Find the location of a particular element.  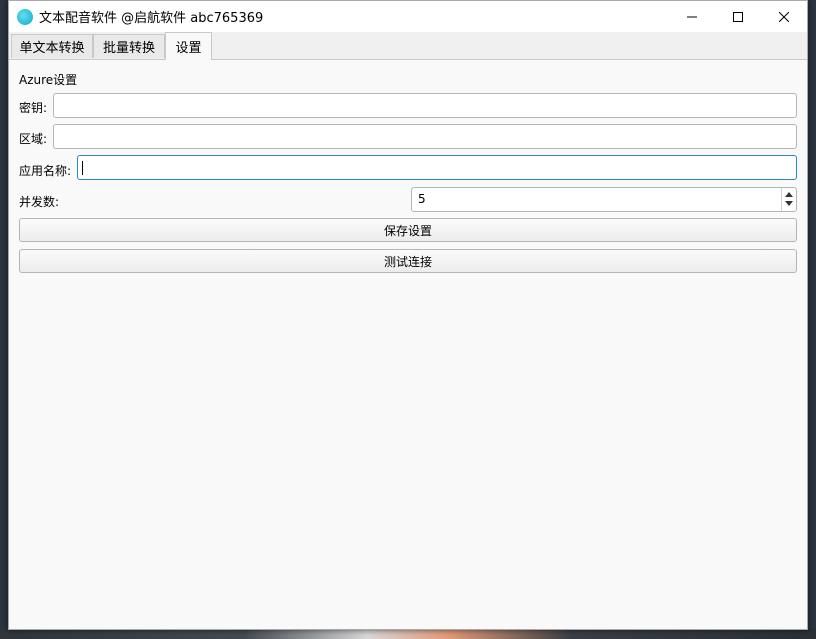

tab-batch: 批量转换 is located at coordinates (129, 46).